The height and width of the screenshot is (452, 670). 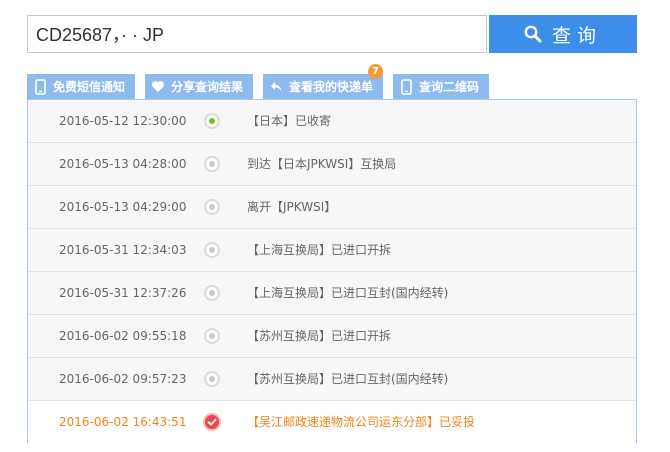 I want to click on notification-badge: 7, so click(x=375, y=71).